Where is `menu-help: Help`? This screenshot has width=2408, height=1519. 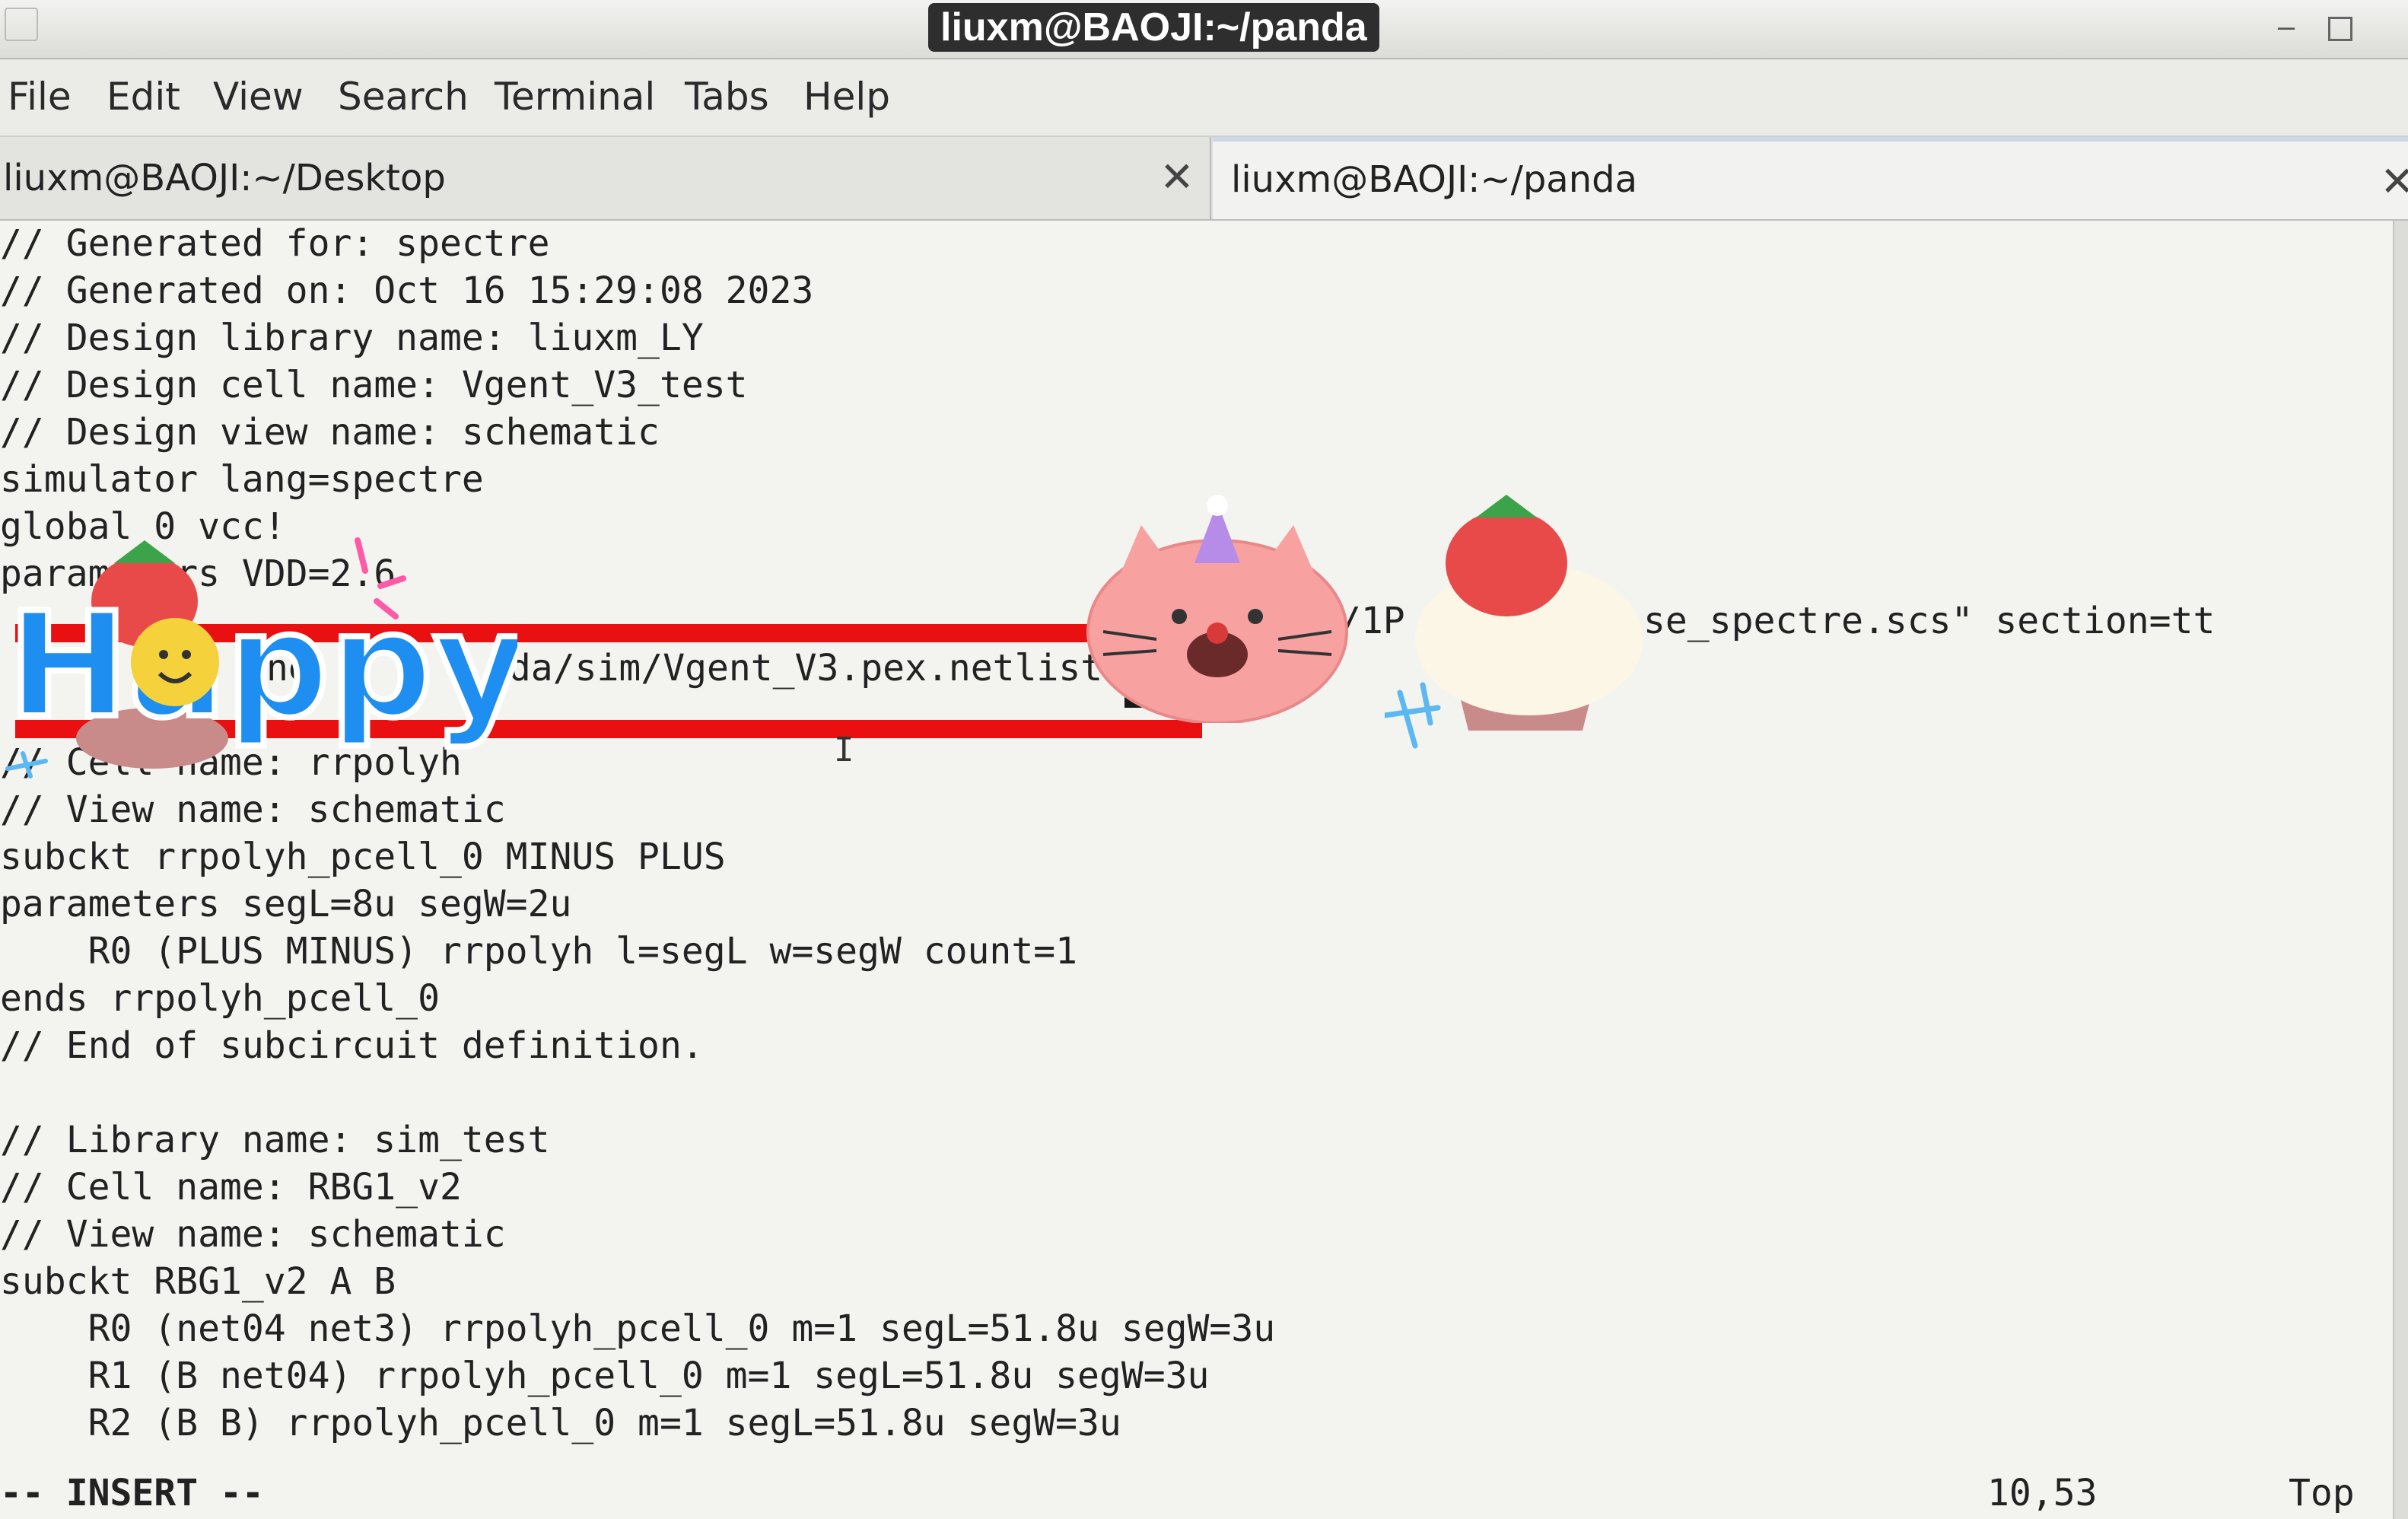 menu-help: Help is located at coordinates (846, 97).